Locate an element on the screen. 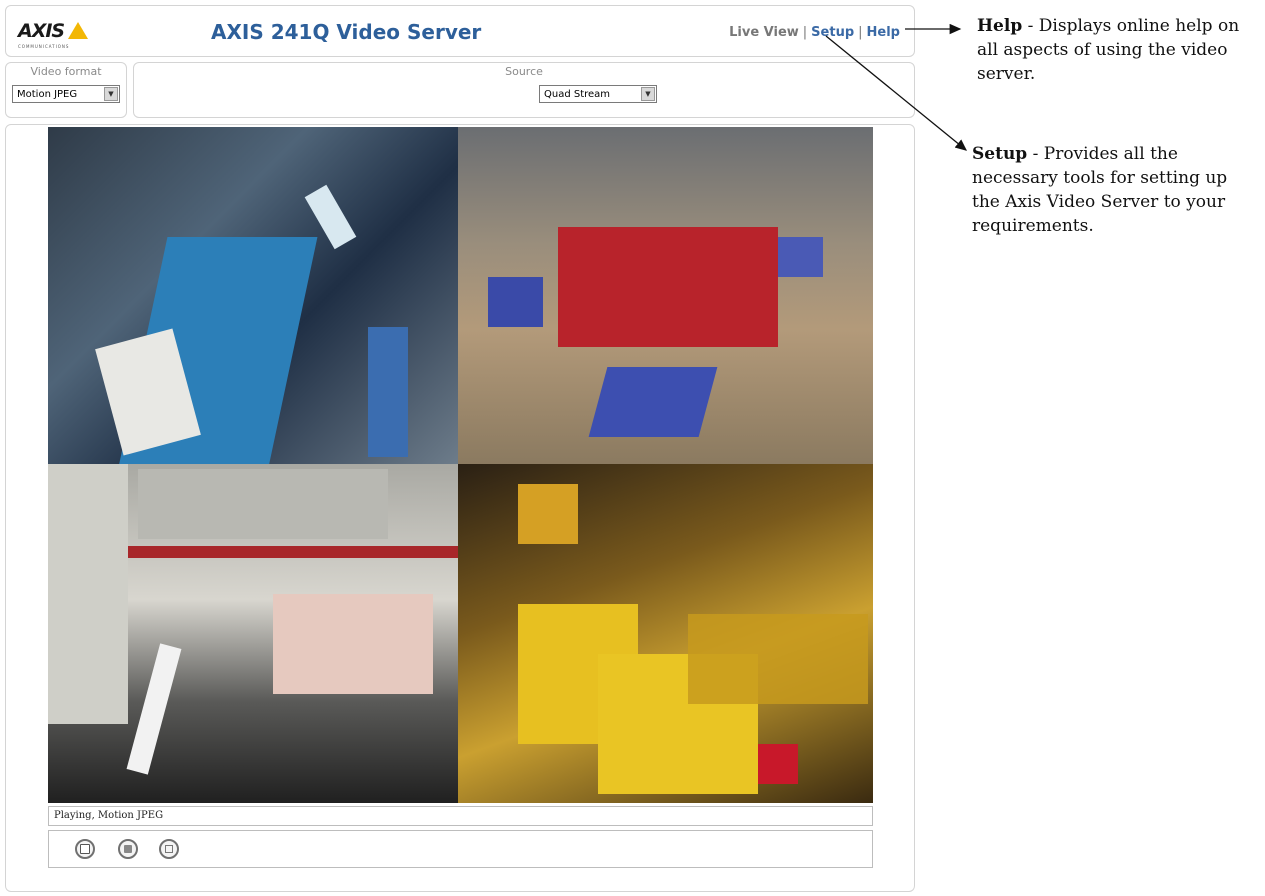 The width and height of the screenshot is (1265, 896). logo-tagline: COMMUNICATIONS is located at coordinates (44, 46).